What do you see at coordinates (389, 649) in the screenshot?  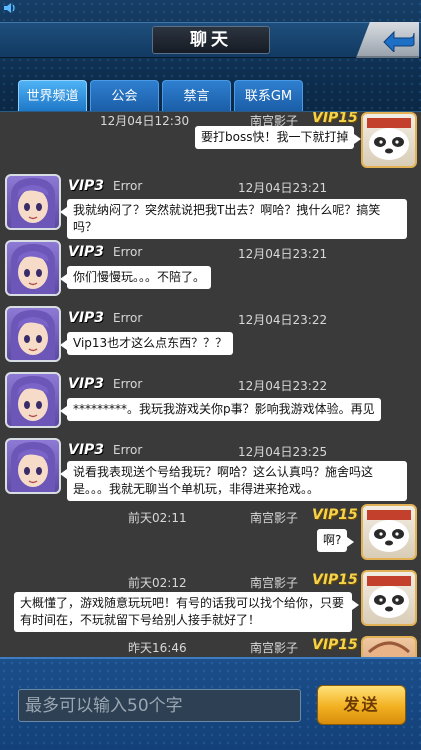 I see `character-avatar-icon` at bounding box center [389, 649].